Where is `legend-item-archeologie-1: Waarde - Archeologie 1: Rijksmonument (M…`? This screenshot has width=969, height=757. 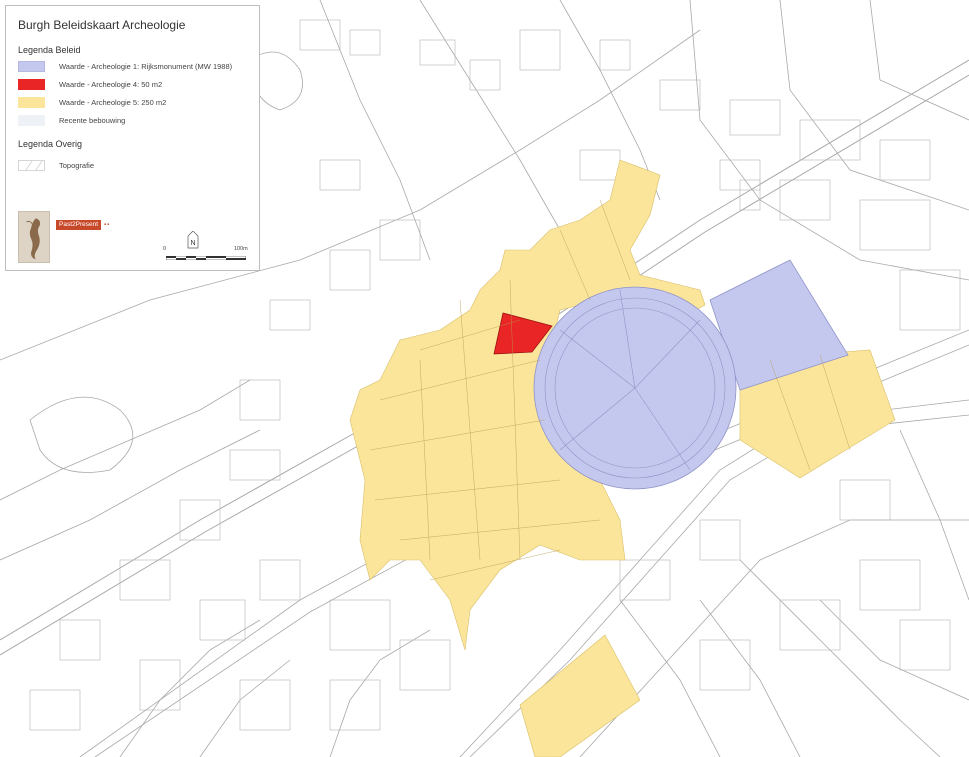
legend-item-archeologie-1: Waarde - Archeologie 1: Rijksmonument (M… is located at coordinates (137, 66).